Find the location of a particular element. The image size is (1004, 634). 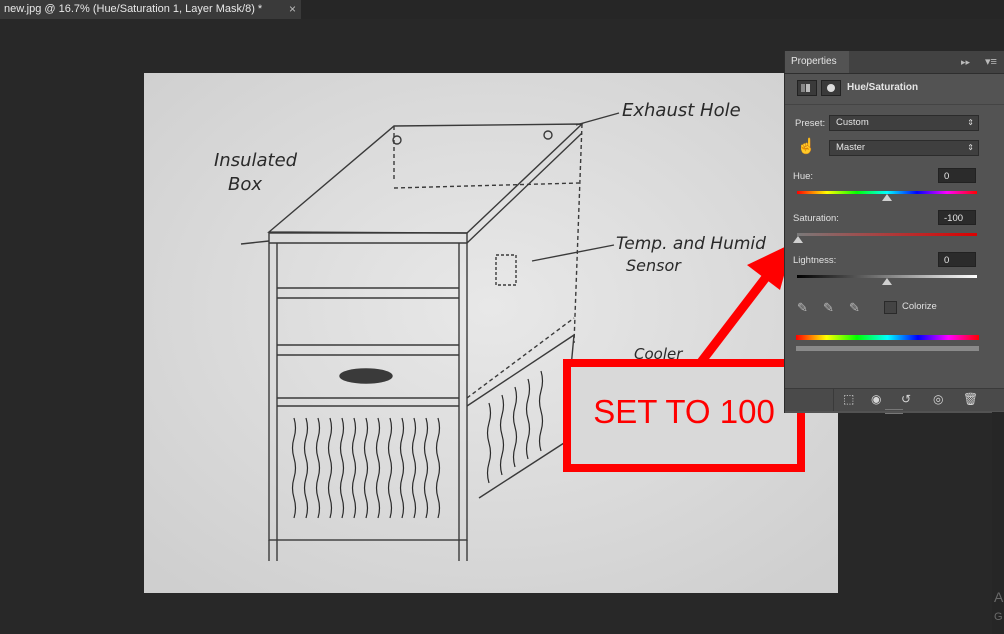

preset-value: Custom is located at coordinates (852, 122).